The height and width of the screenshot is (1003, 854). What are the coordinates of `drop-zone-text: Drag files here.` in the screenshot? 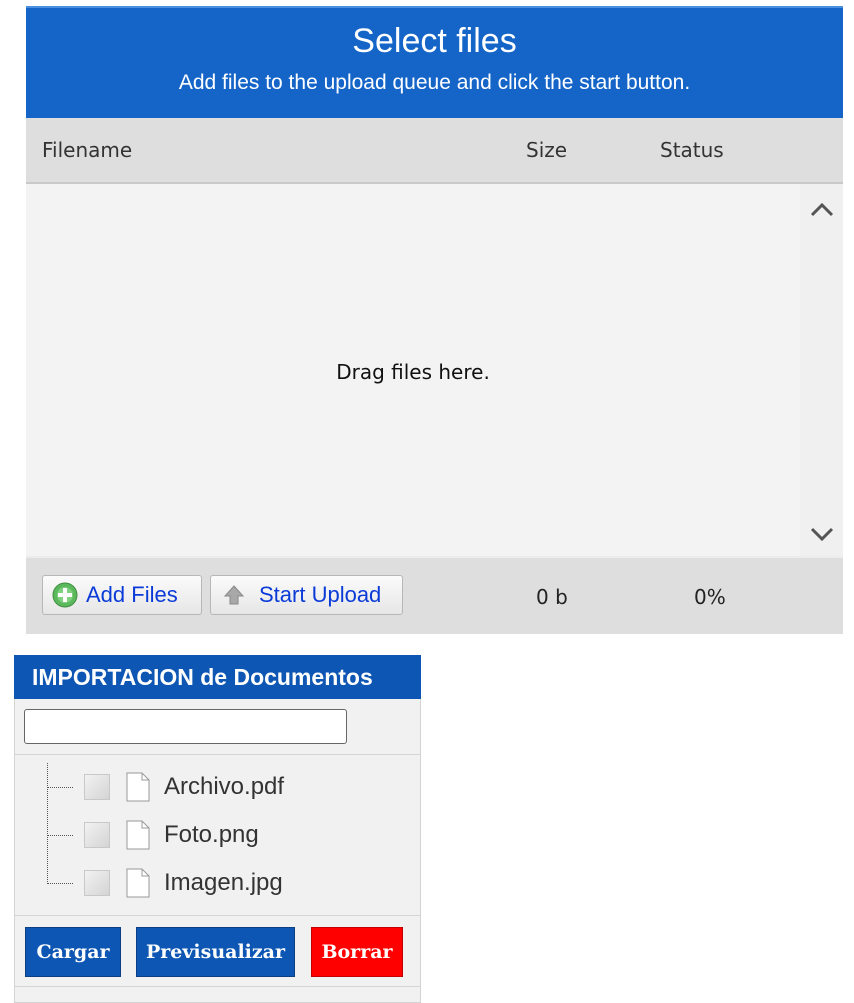 It's located at (413, 372).